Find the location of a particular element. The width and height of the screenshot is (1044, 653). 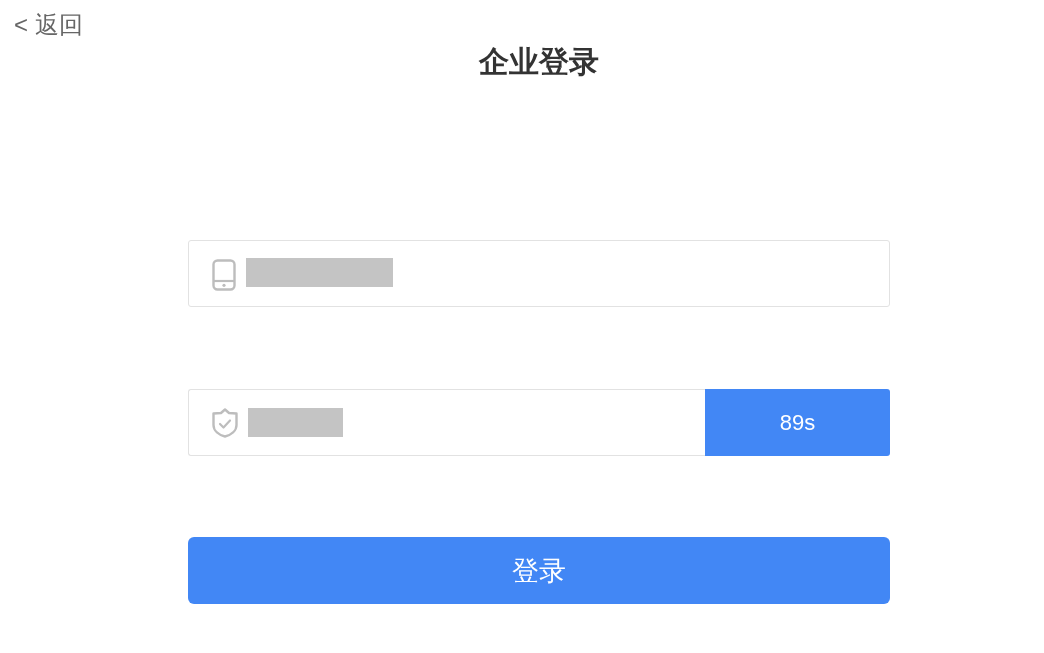

send-code-button: 89s is located at coordinates (797, 422).